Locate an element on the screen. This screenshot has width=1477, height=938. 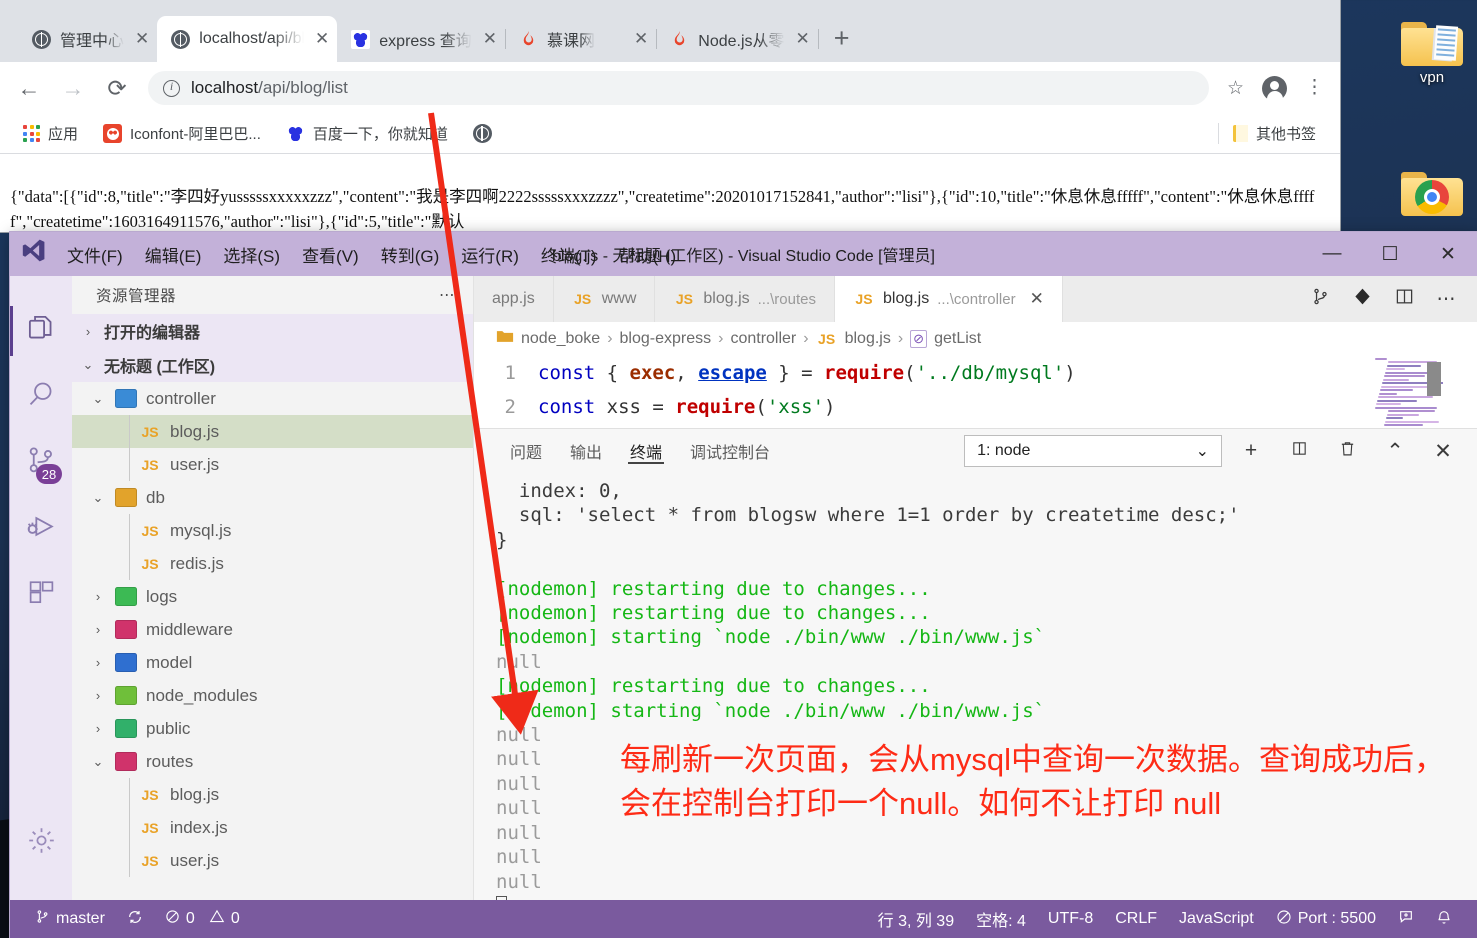
new-tab-button: + is located at coordinates (842, 38).